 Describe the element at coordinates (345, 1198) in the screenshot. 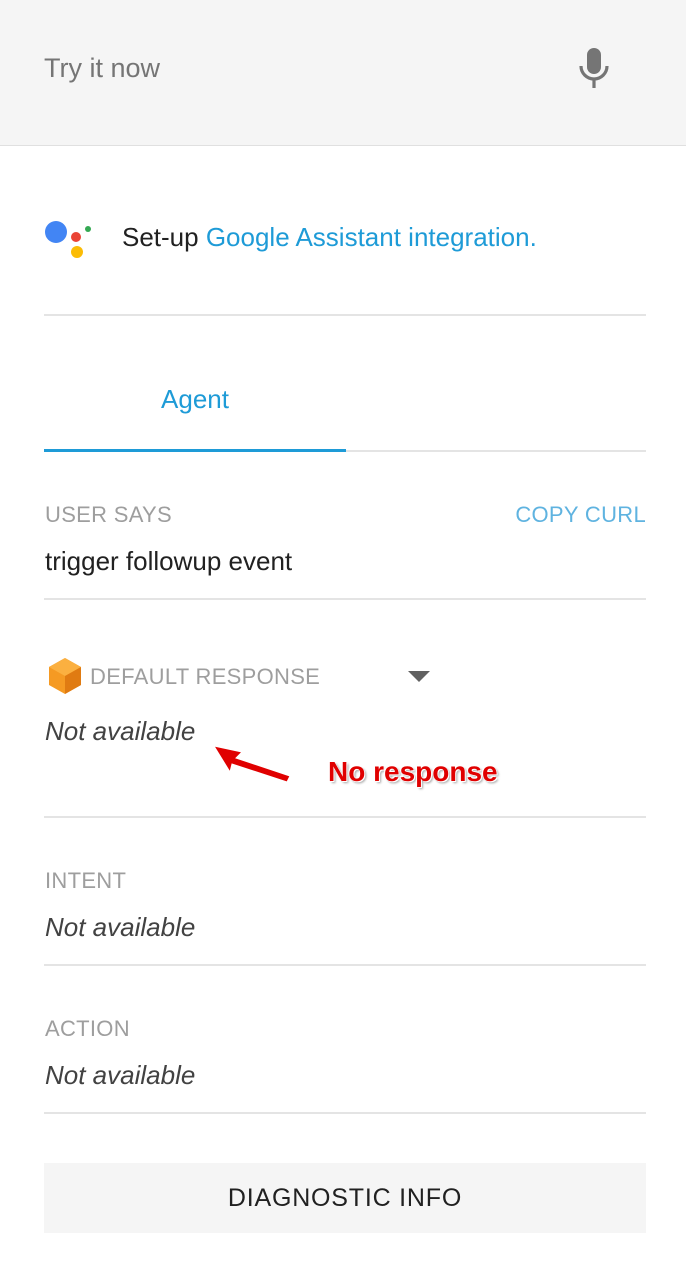

I see `diagnostic-info-button: DIAGNOSTIC INFO` at that location.